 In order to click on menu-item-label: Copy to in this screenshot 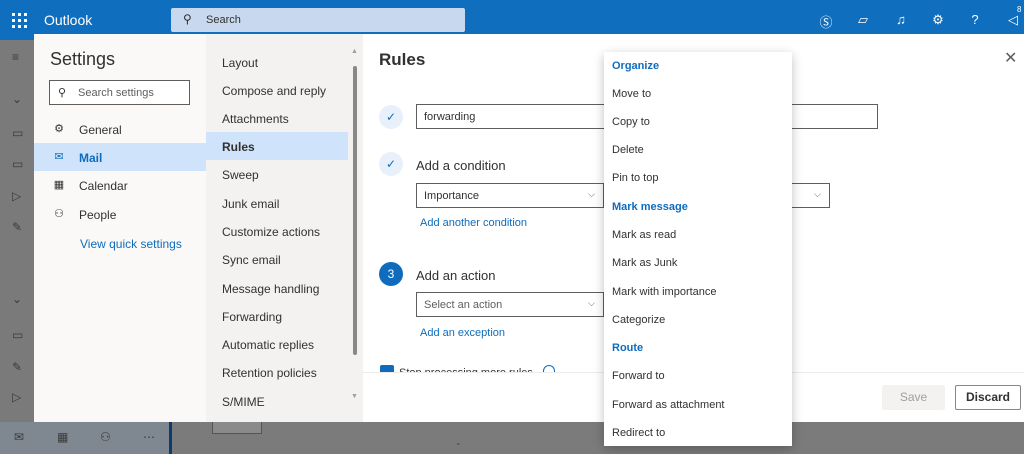, I will do `click(631, 122)`.